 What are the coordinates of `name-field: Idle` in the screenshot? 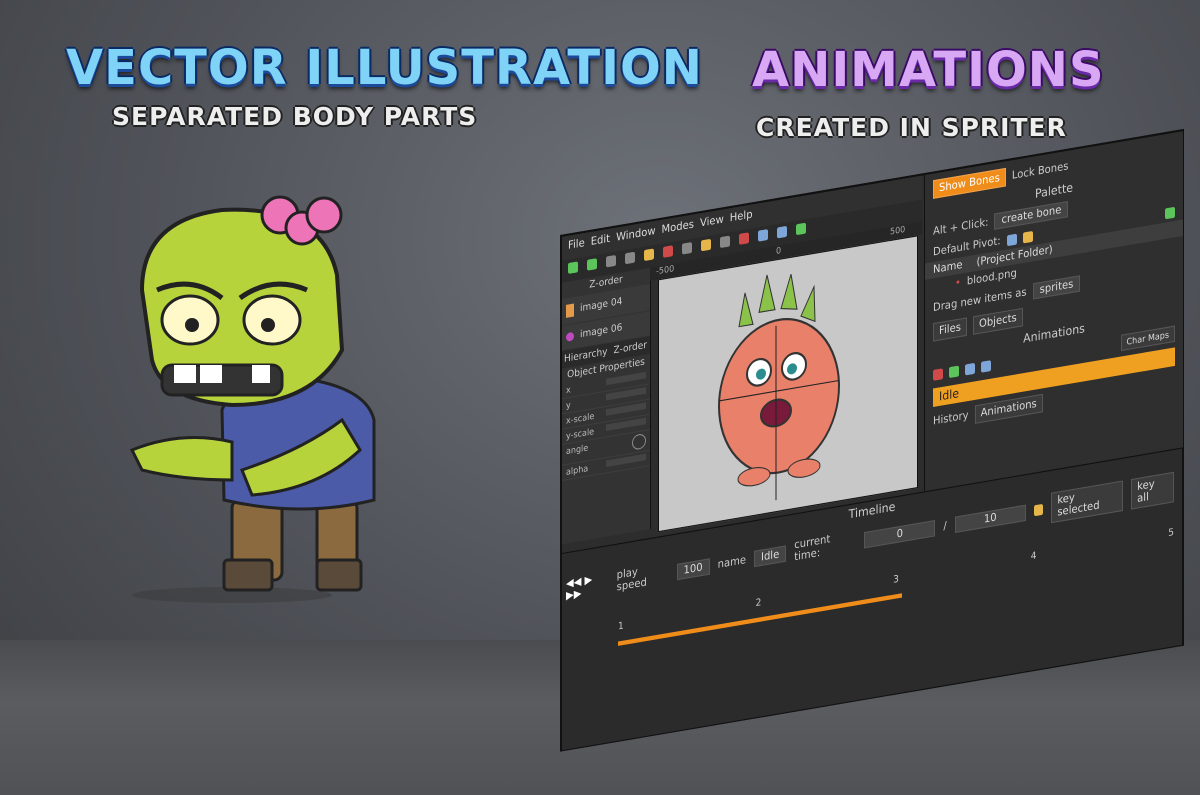 It's located at (770, 555).